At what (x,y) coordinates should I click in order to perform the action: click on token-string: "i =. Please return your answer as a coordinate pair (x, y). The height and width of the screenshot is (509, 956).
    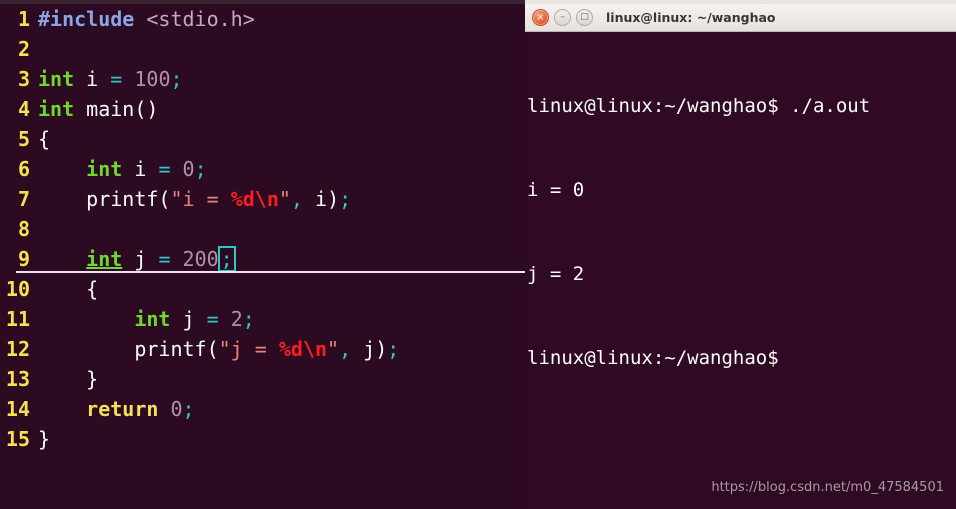
    Looking at the image, I should click on (200, 199).